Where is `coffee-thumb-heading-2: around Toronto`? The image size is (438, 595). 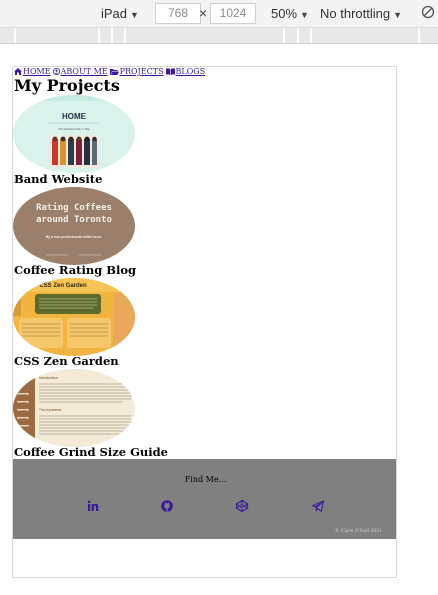
coffee-thumb-heading-2: around Toronto is located at coordinates (74, 220).